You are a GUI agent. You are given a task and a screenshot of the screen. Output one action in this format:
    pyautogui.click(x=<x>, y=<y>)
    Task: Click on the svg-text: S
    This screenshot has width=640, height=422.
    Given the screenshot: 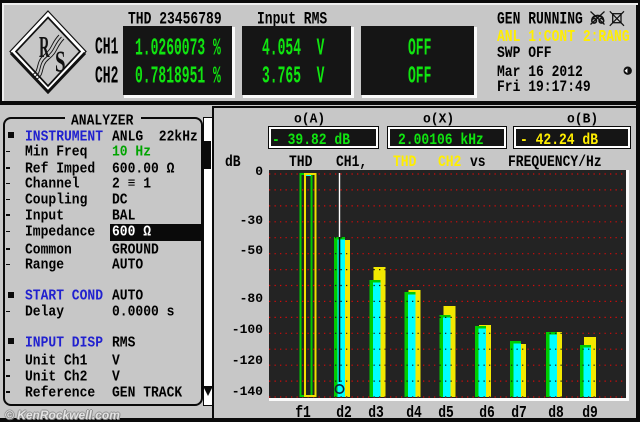 What is the action you would take?
    pyautogui.click(x=60, y=61)
    